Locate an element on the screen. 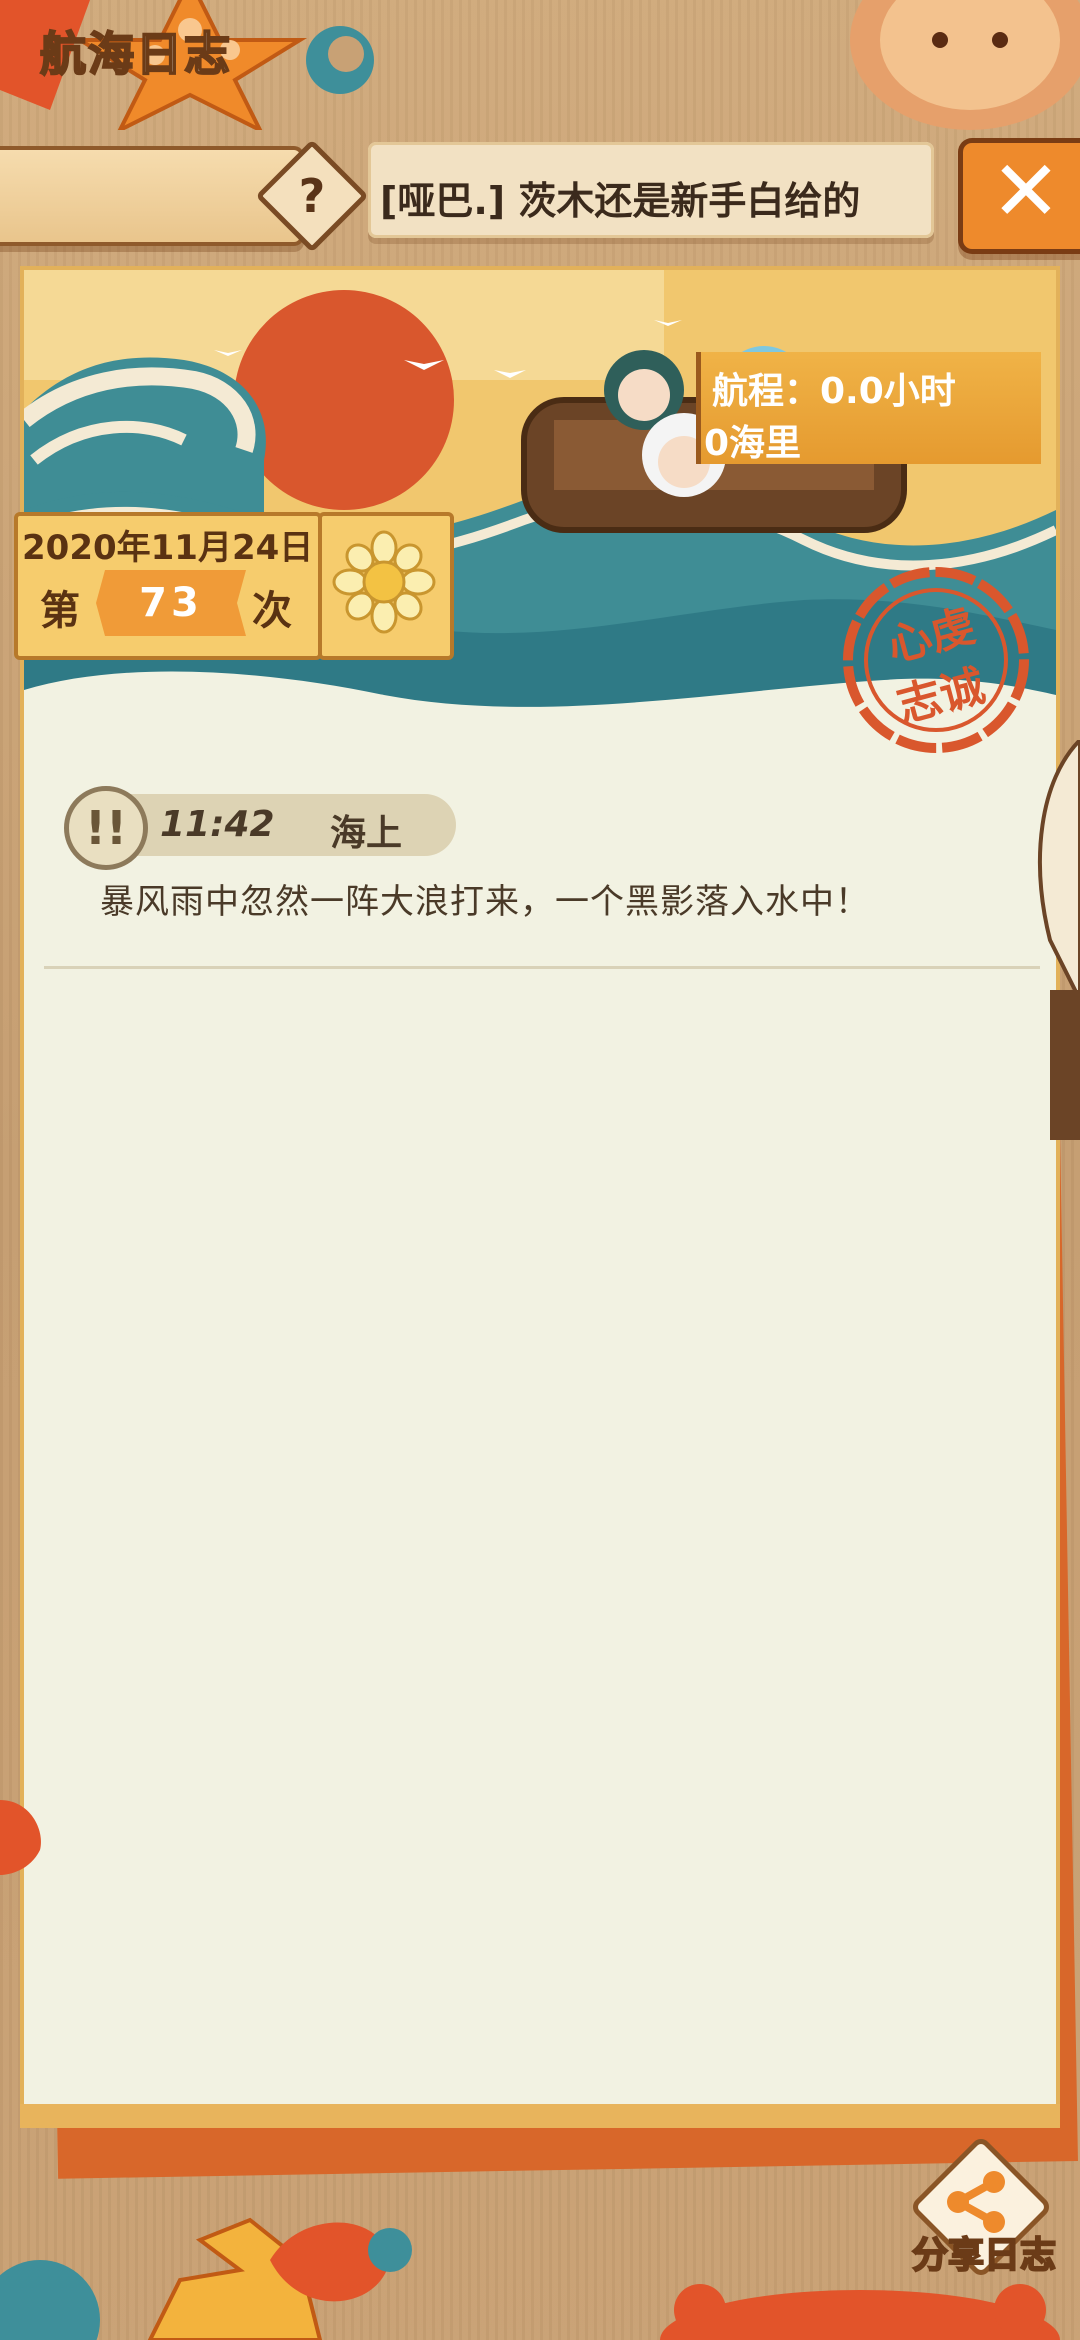 This screenshot has width=1080, height=2340. voyage-distance: 0海里 is located at coordinates (753, 443).